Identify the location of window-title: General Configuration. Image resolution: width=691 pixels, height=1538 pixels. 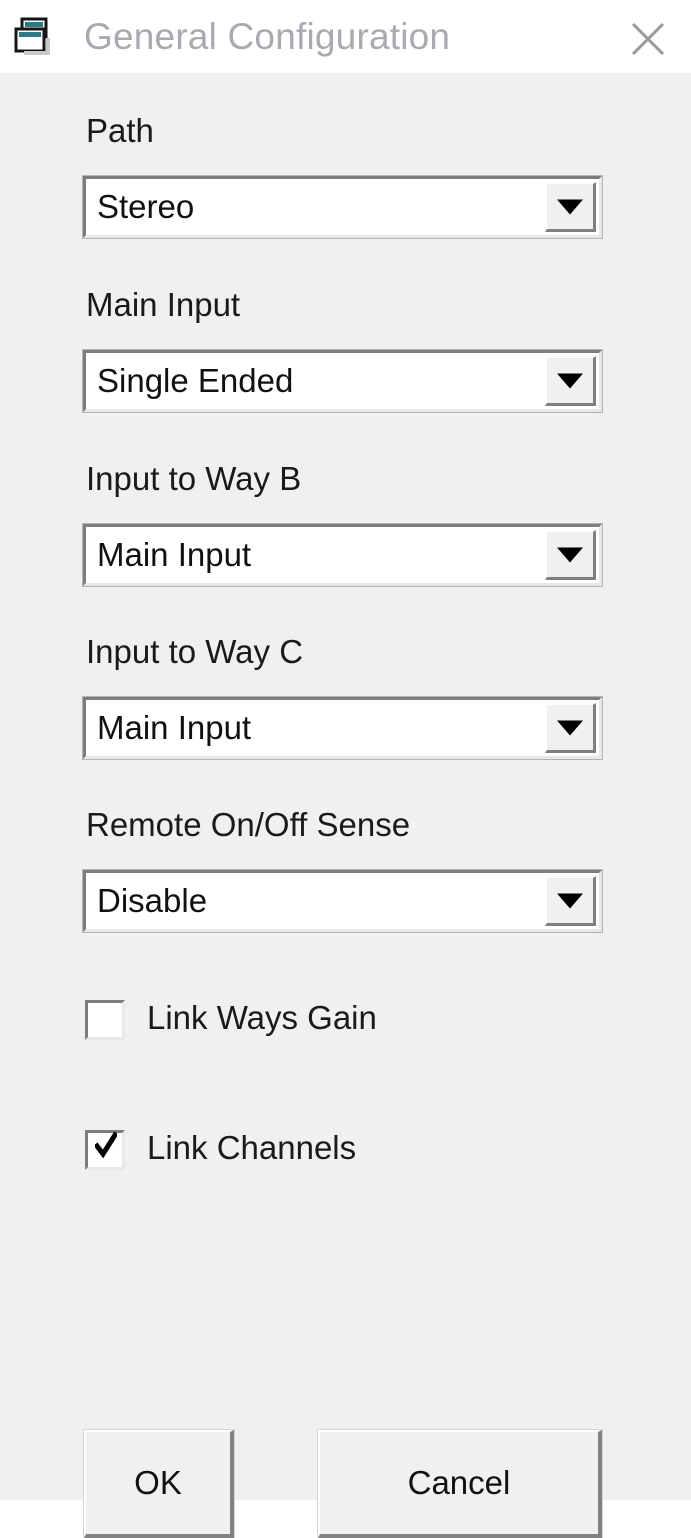
(267, 36).